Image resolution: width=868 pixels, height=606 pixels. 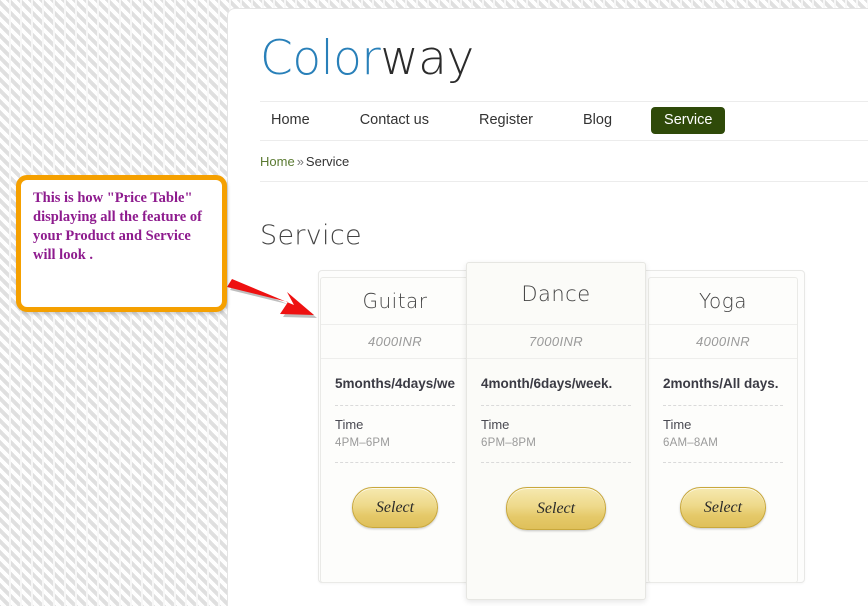 I want to click on select-button-guitar: Select, so click(x=395, y=507).